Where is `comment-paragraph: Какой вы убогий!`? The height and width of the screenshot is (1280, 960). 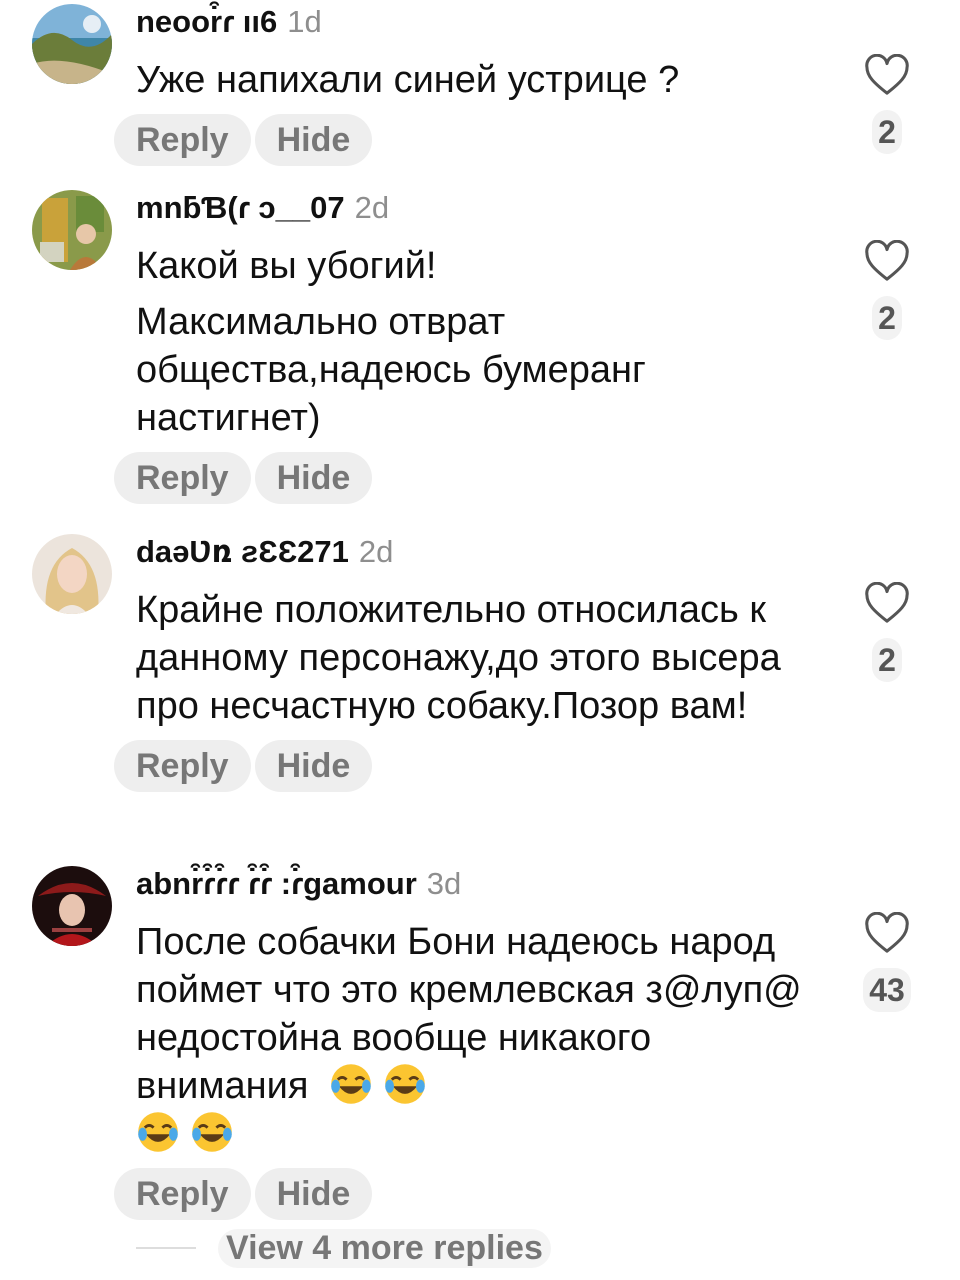 comment-paragraph: Какой вы убогий! is located at coordinates (286, 266).